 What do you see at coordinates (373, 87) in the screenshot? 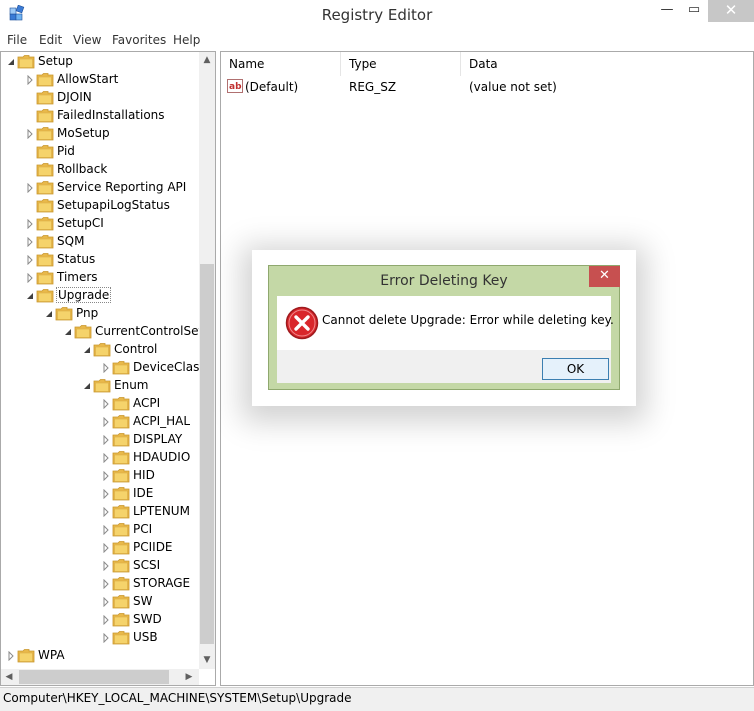
I see `value-type: REG_SZ` at bounding box center [373, 87].